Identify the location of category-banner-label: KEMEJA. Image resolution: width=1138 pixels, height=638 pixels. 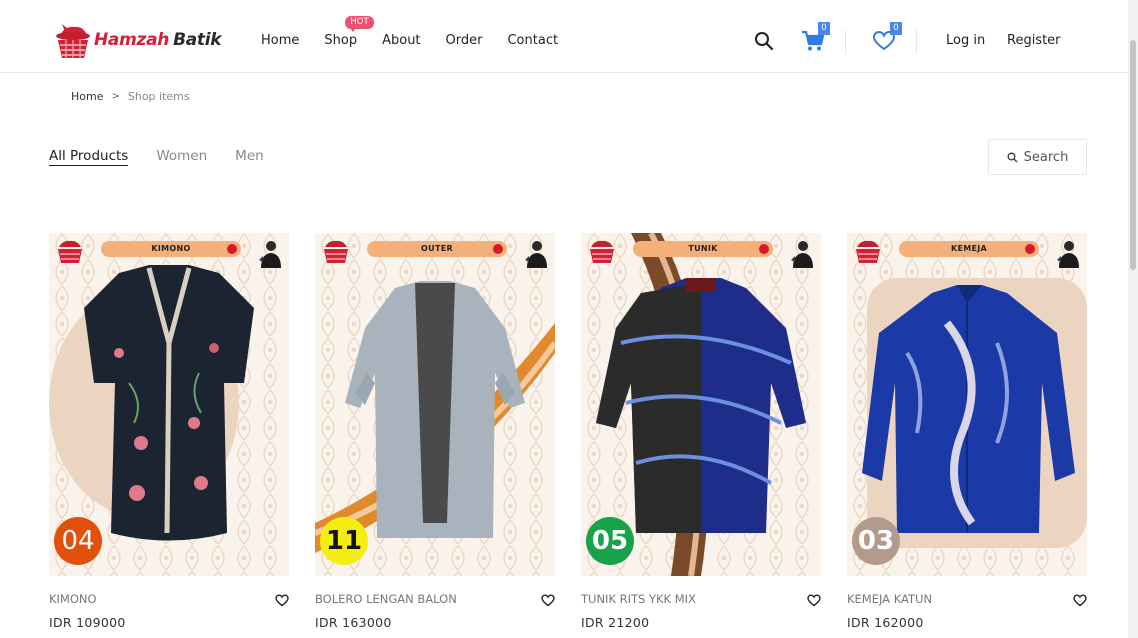
(969, 248).